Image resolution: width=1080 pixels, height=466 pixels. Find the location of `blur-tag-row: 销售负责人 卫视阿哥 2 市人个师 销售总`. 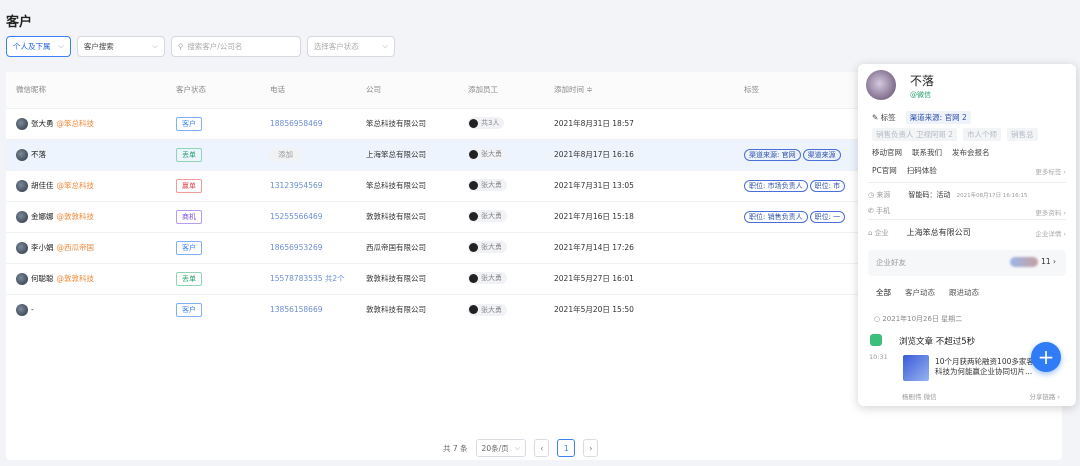

blur-tag-row: 销售负责人 卫视阿哥 2 市人个师 销售总 is located at coordinates (955, 134).